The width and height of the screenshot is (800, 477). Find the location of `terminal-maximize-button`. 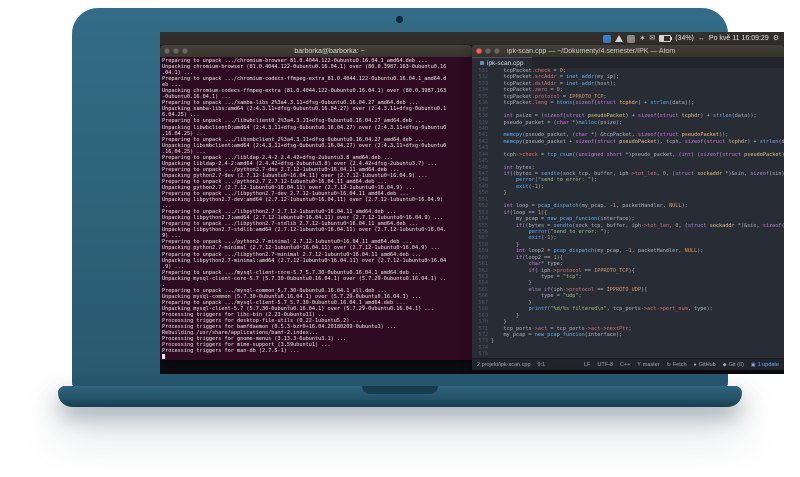

terminal-maximize-button is located at coordinates (185, 51).